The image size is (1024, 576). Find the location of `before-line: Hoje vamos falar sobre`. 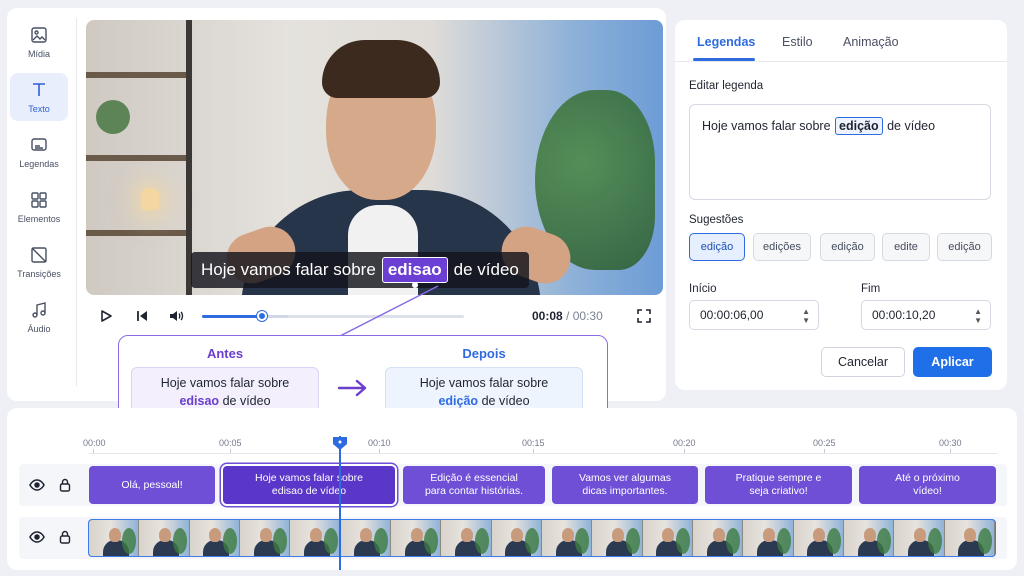

before-line: Hoje vamos falar sobre is located at coordinates (225, 383).